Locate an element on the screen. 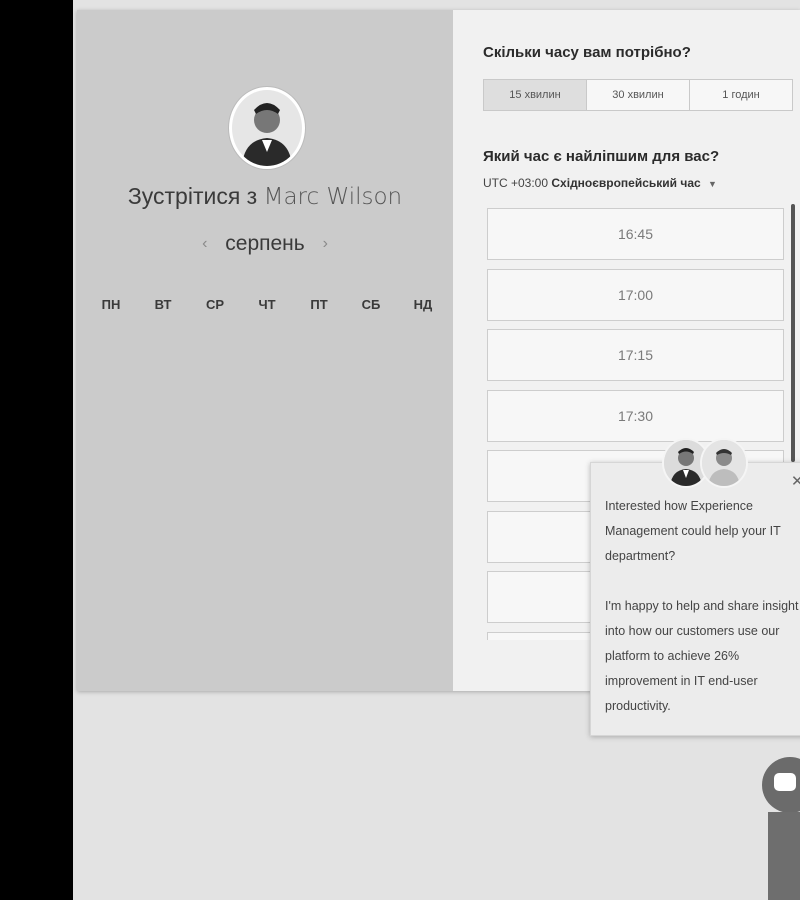  duration-option-30: 30 хвилин is located at coordinates (638, 95).